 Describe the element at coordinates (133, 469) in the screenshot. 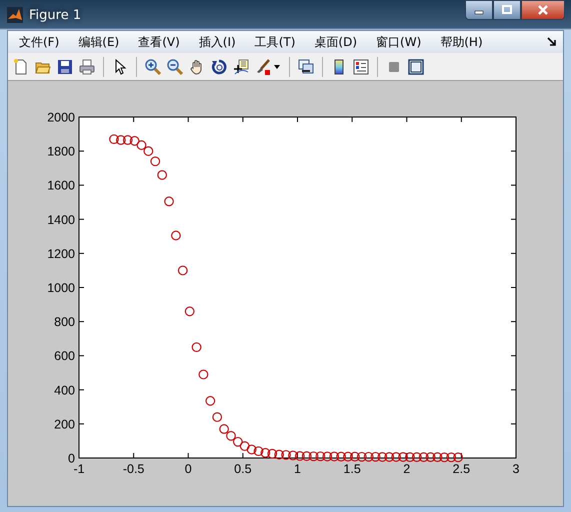

I see `x-tick-label: -0.5` at that location.